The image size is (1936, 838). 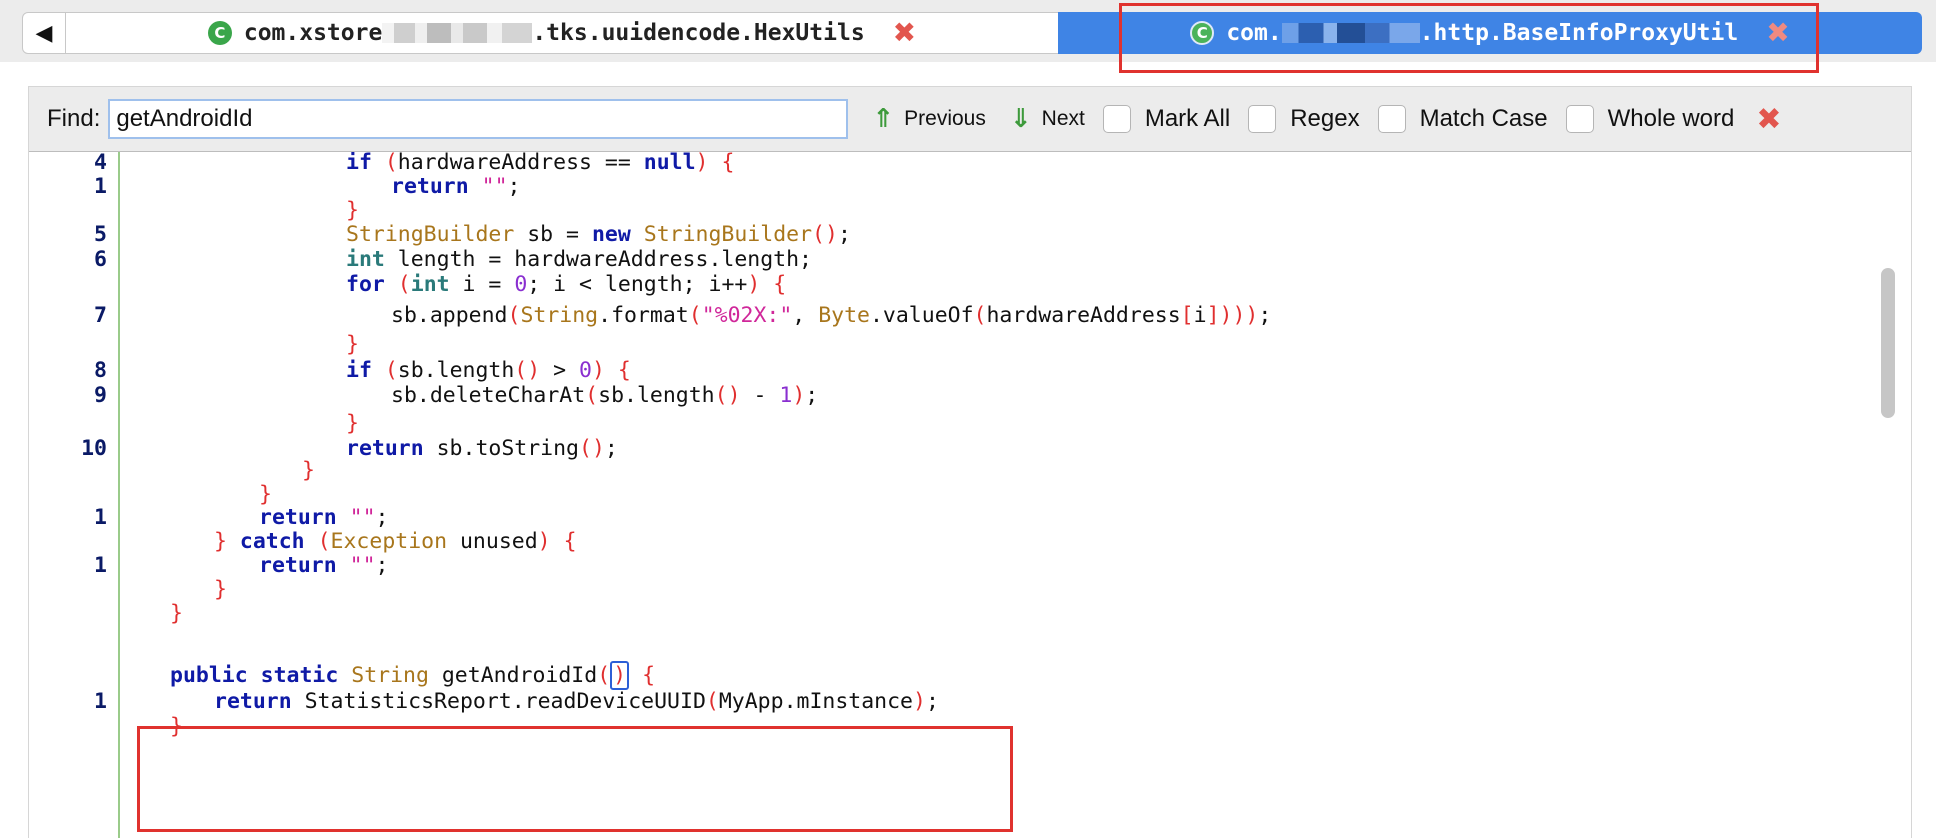 I want to click on triangle-left-icon: ◀, so click(x=44, y=32).